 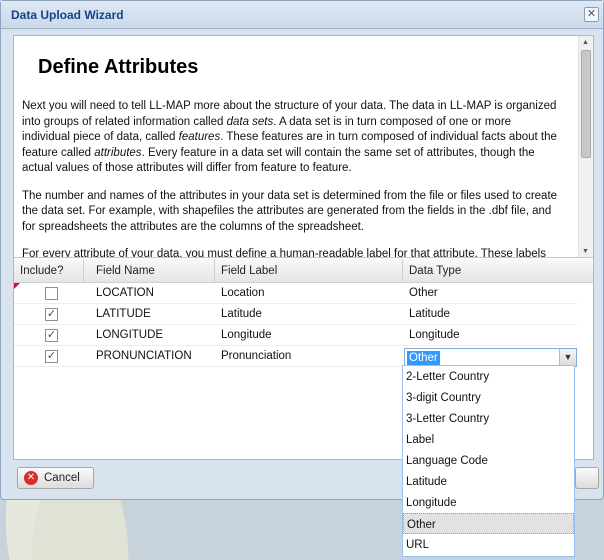 What do you see at coordinates (423, 293) in the screenshot?
I see `data-type: Other` at bounding box center [423, 293].